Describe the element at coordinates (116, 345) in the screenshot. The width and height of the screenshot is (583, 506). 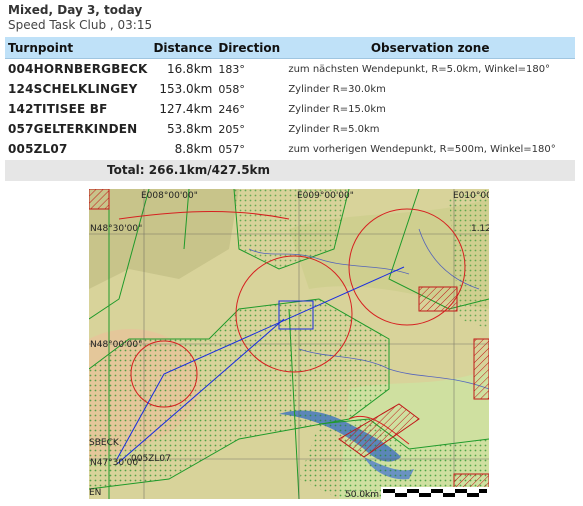
I see `map-label-n48: N48°00'00"` at that location.